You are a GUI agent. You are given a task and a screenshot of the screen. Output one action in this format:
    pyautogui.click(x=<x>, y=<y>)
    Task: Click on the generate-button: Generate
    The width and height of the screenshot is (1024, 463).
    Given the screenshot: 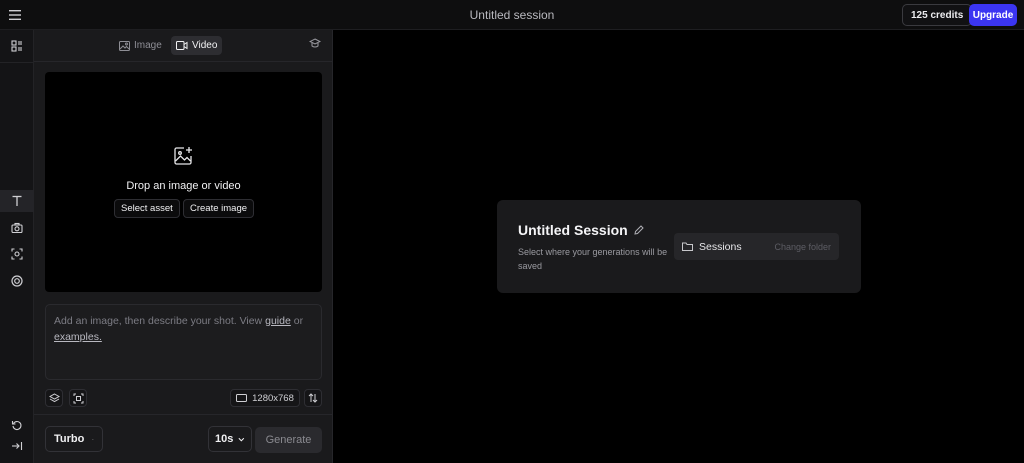 What is the action you would take?
    pyautogui.click(x=288, y=440)
    